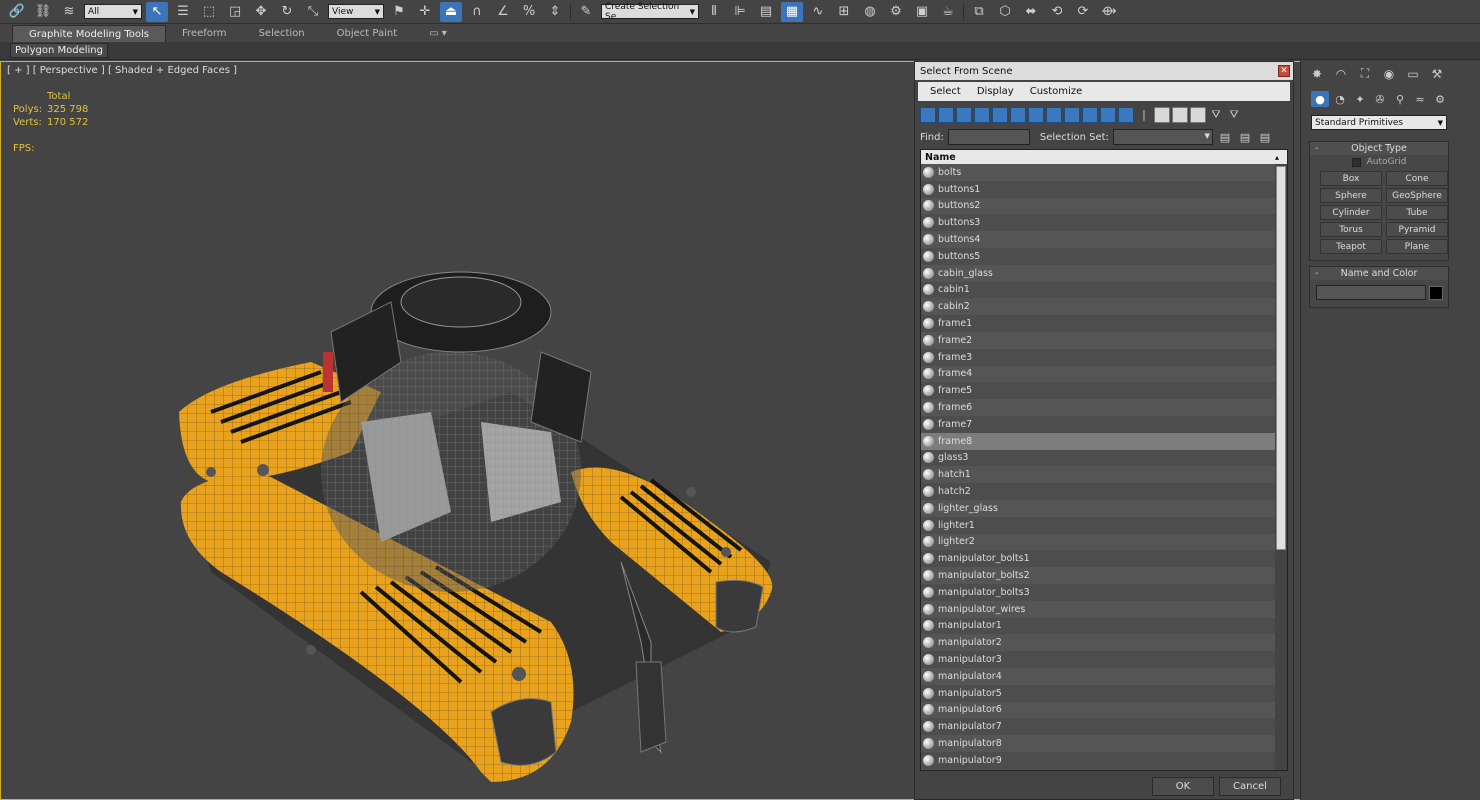 The height and width of the screenshot is (800, 1480). Describe the element at coordinates (650, 12) in the screenshot. I see `named-selection-dropdown: Create Selection Se ▼` at that location.